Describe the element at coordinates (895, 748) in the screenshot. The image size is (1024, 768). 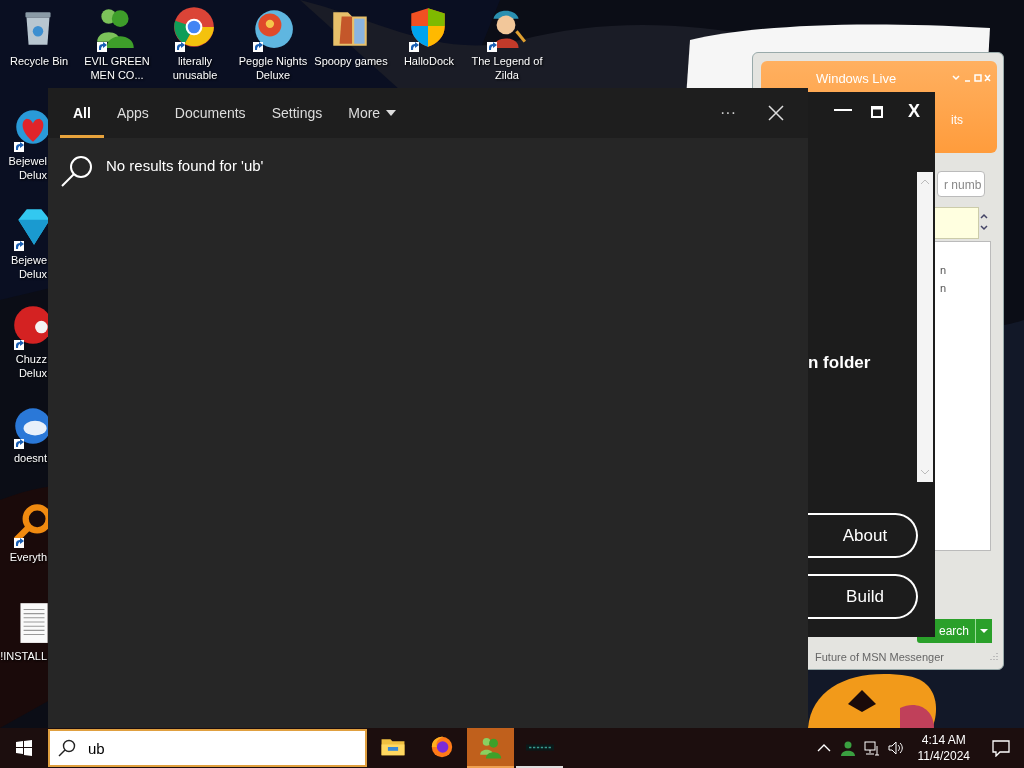
I see `volume-icon` at that location.